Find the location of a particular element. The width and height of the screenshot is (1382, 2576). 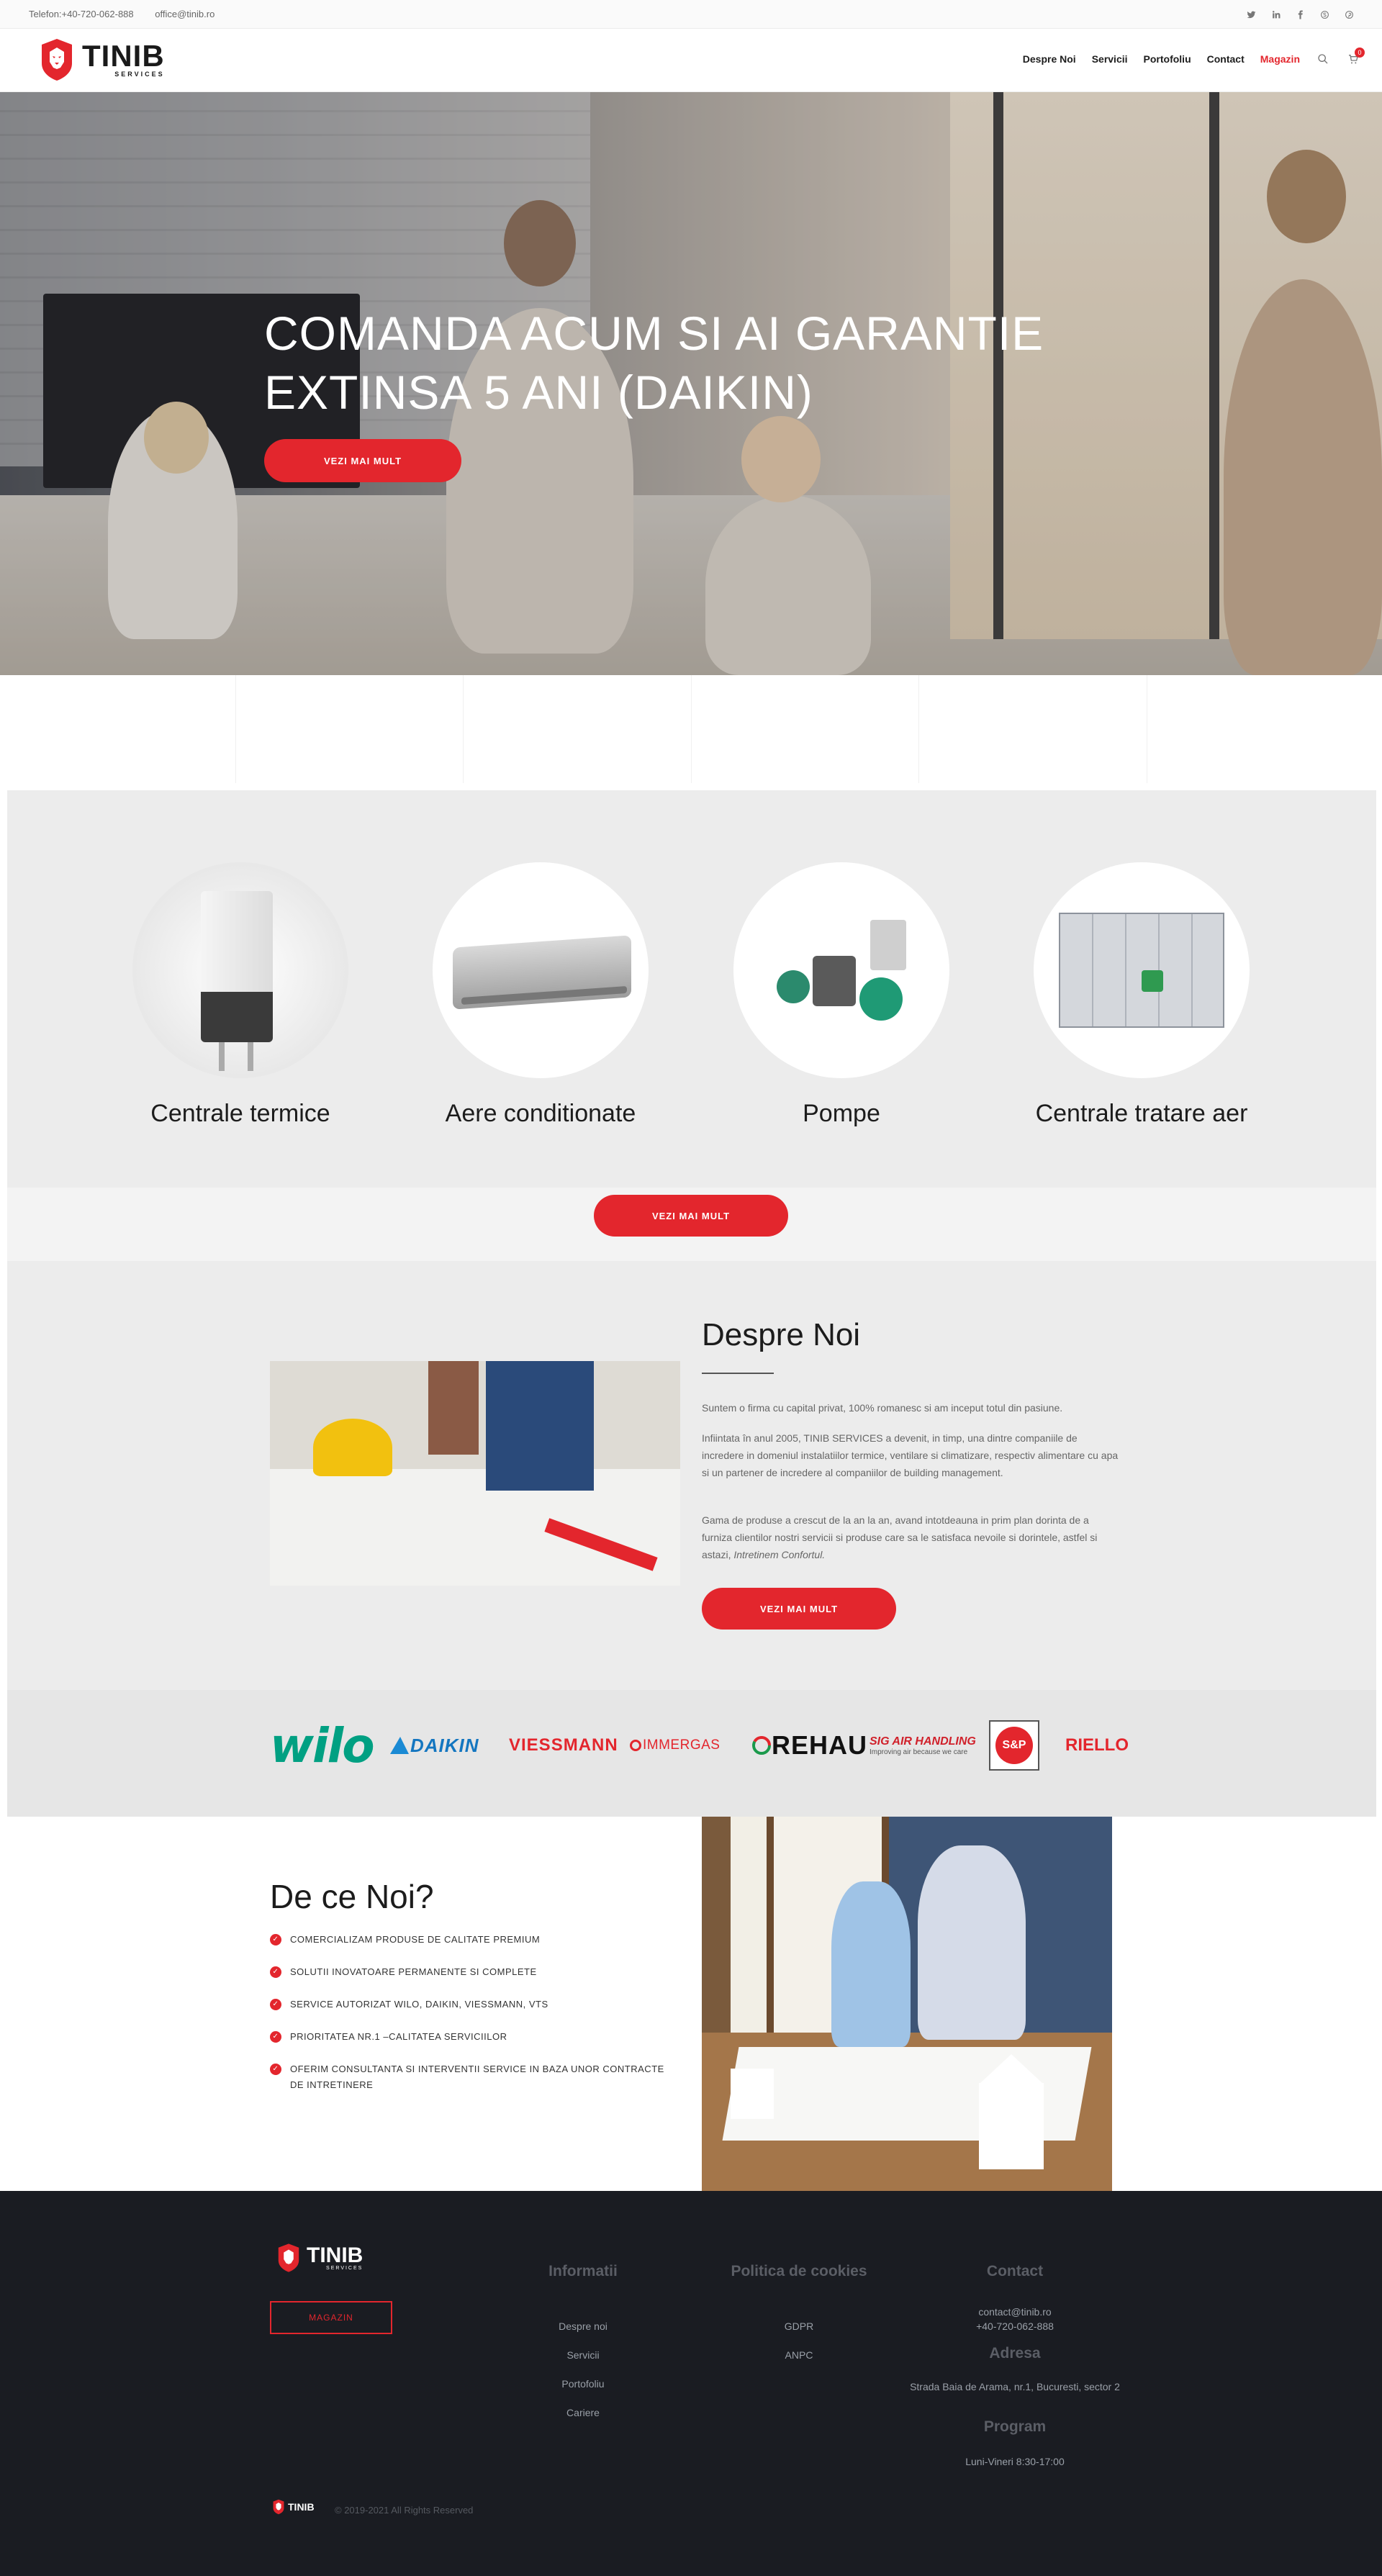

social-links is located at coordinates (1300, 15).